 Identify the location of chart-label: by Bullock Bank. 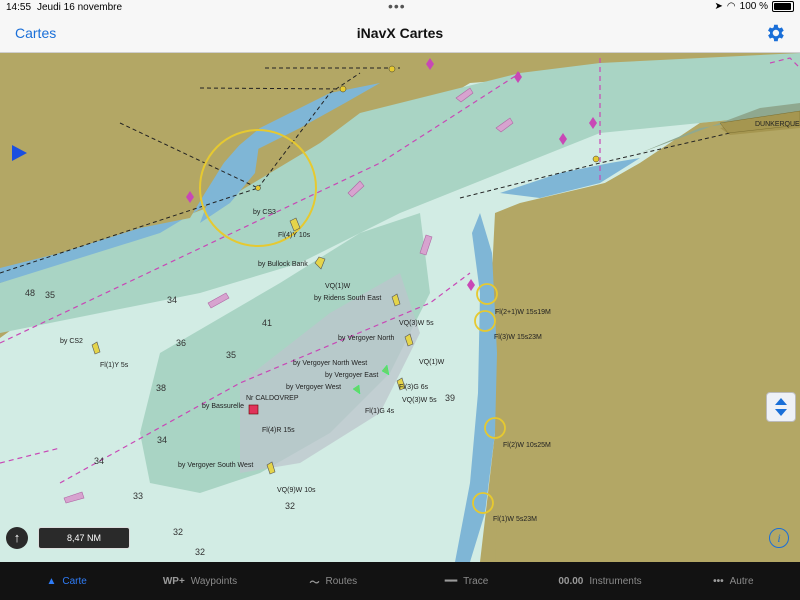
(283, 264).